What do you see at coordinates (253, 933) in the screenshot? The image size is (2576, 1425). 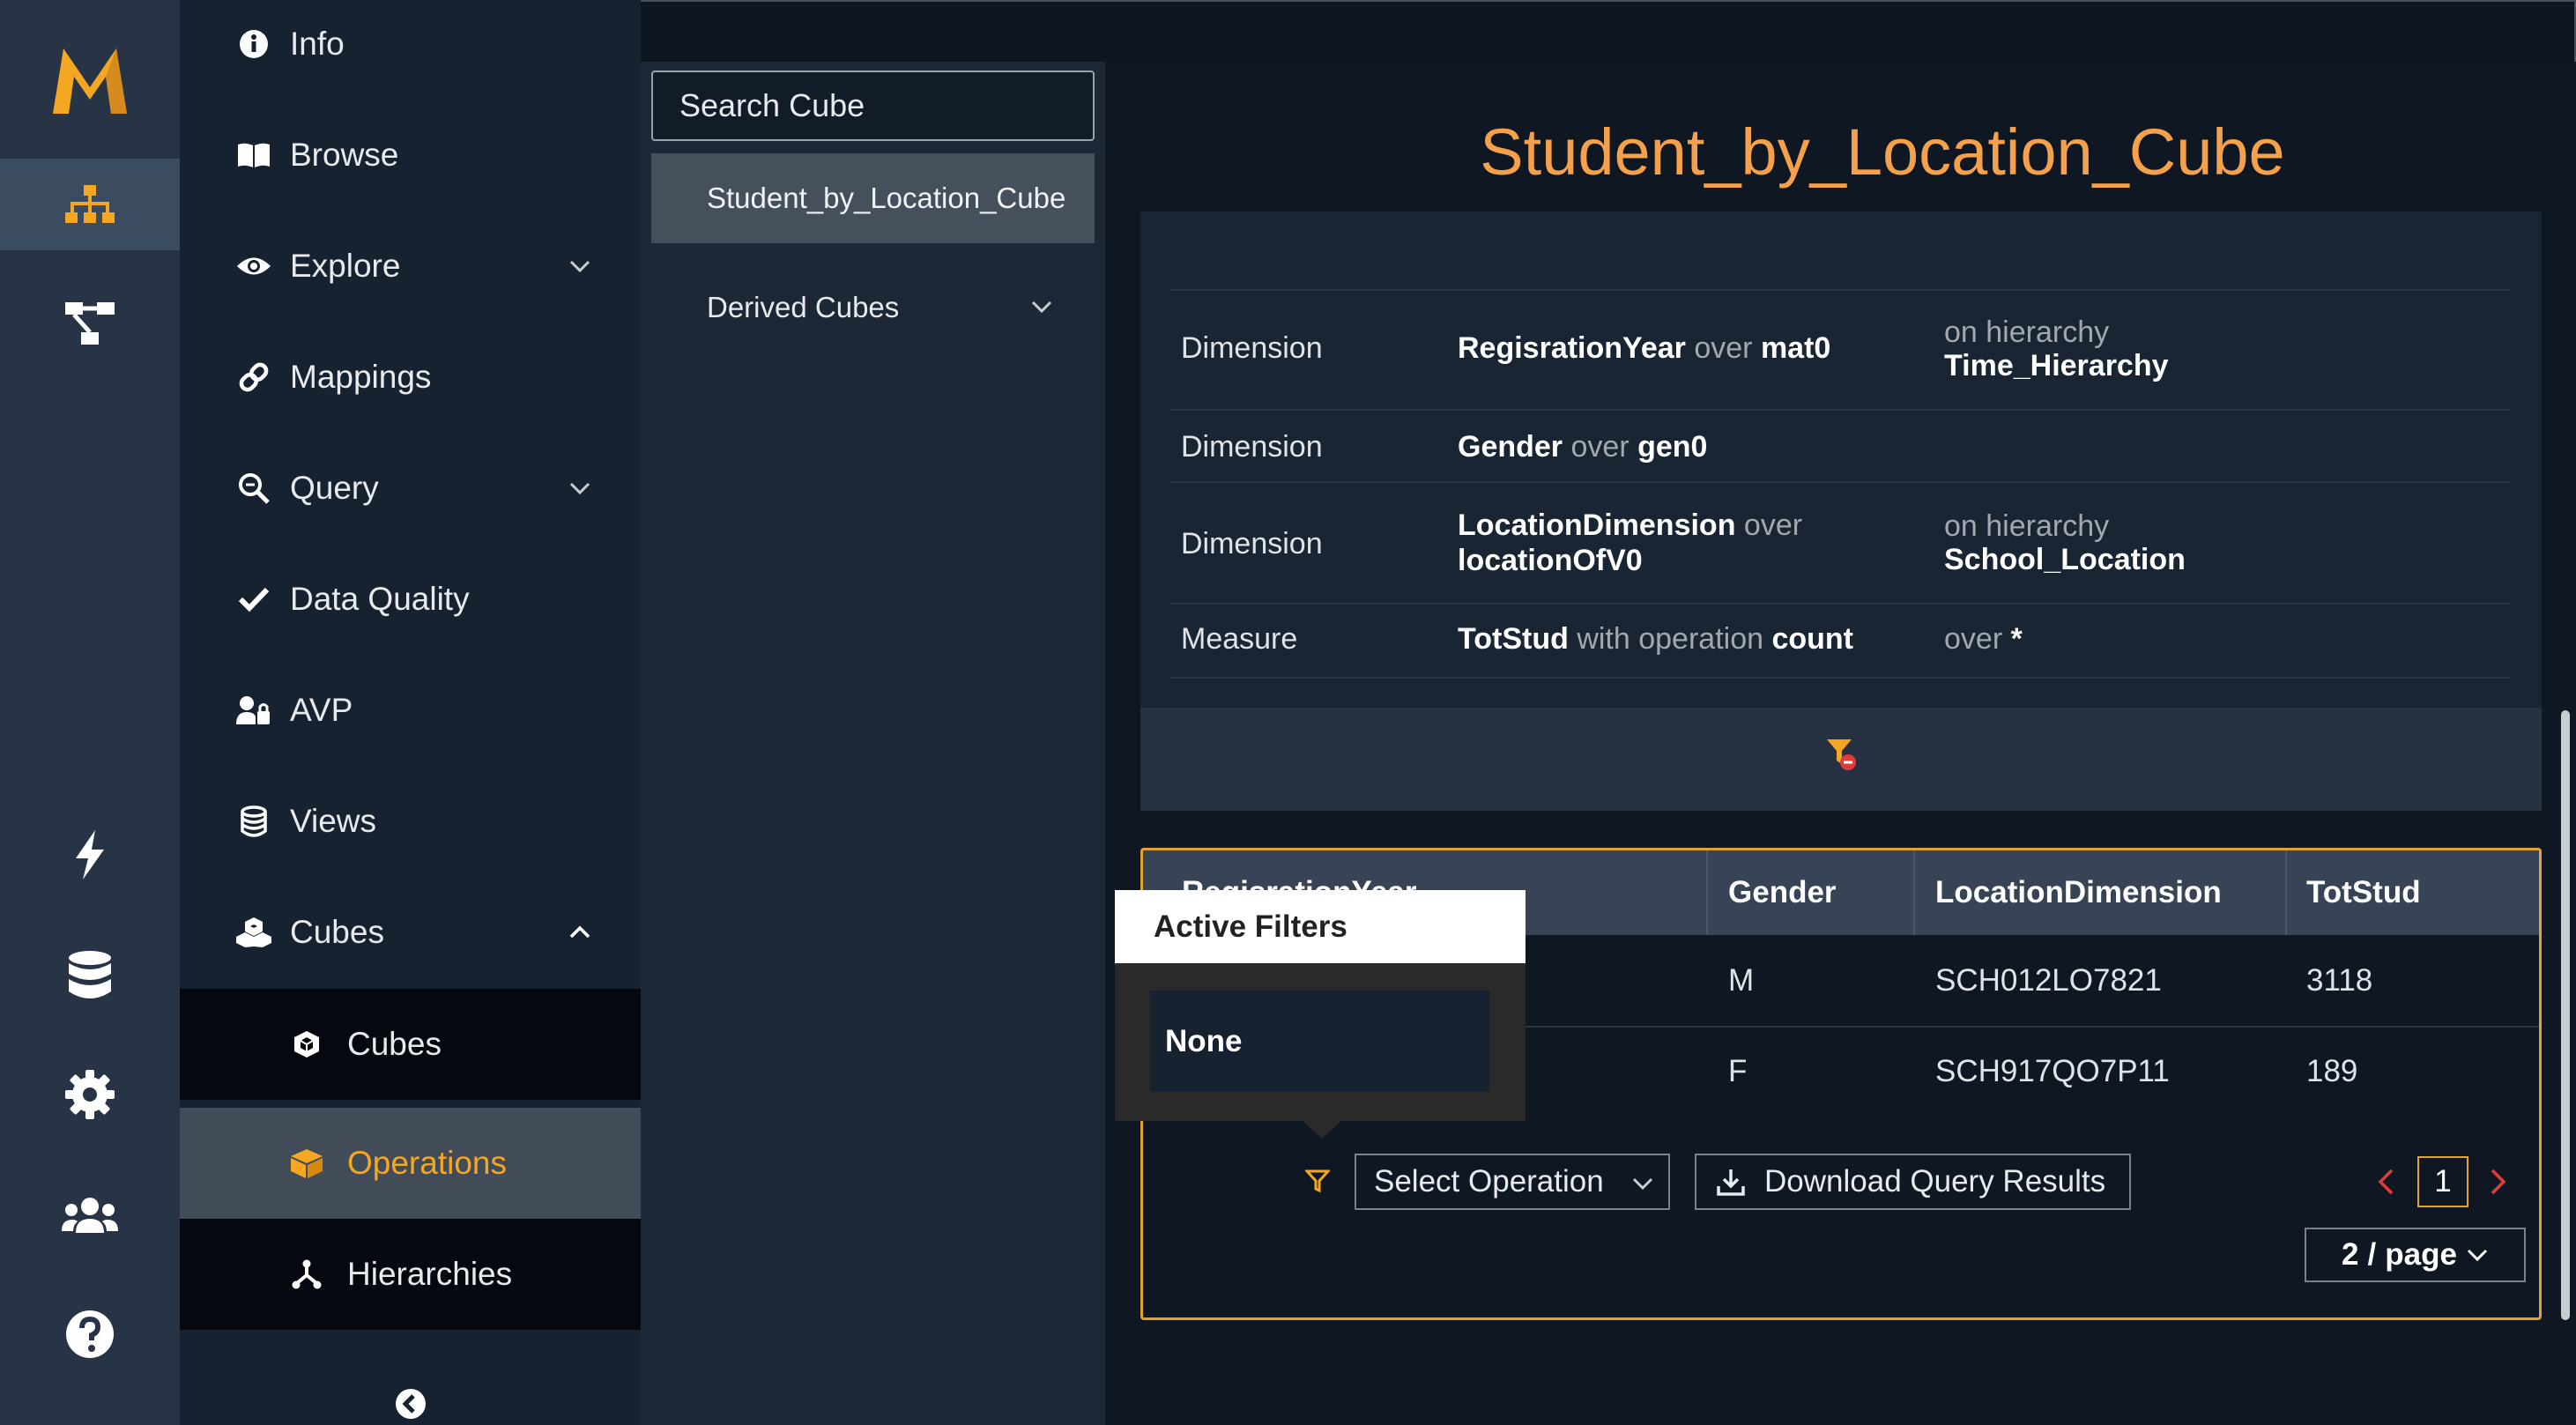 I see `cubes-icon` at bounding box center [253, 933].